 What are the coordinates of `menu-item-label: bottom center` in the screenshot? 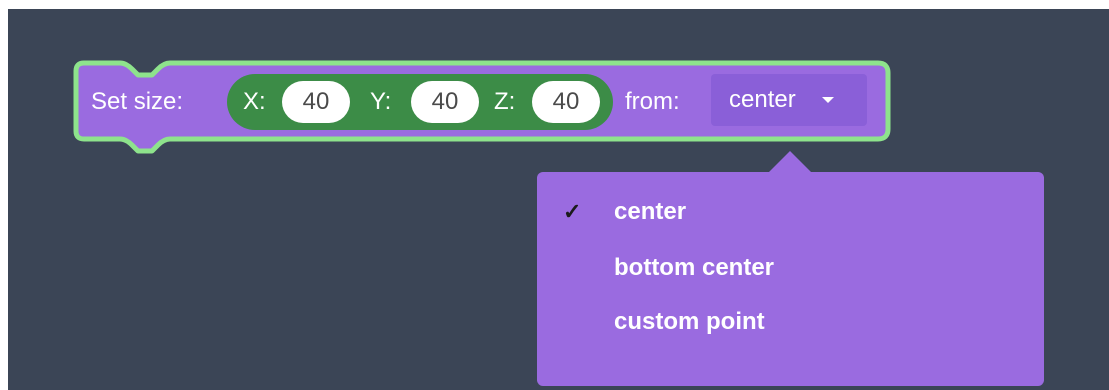 It's located at (694, 267).